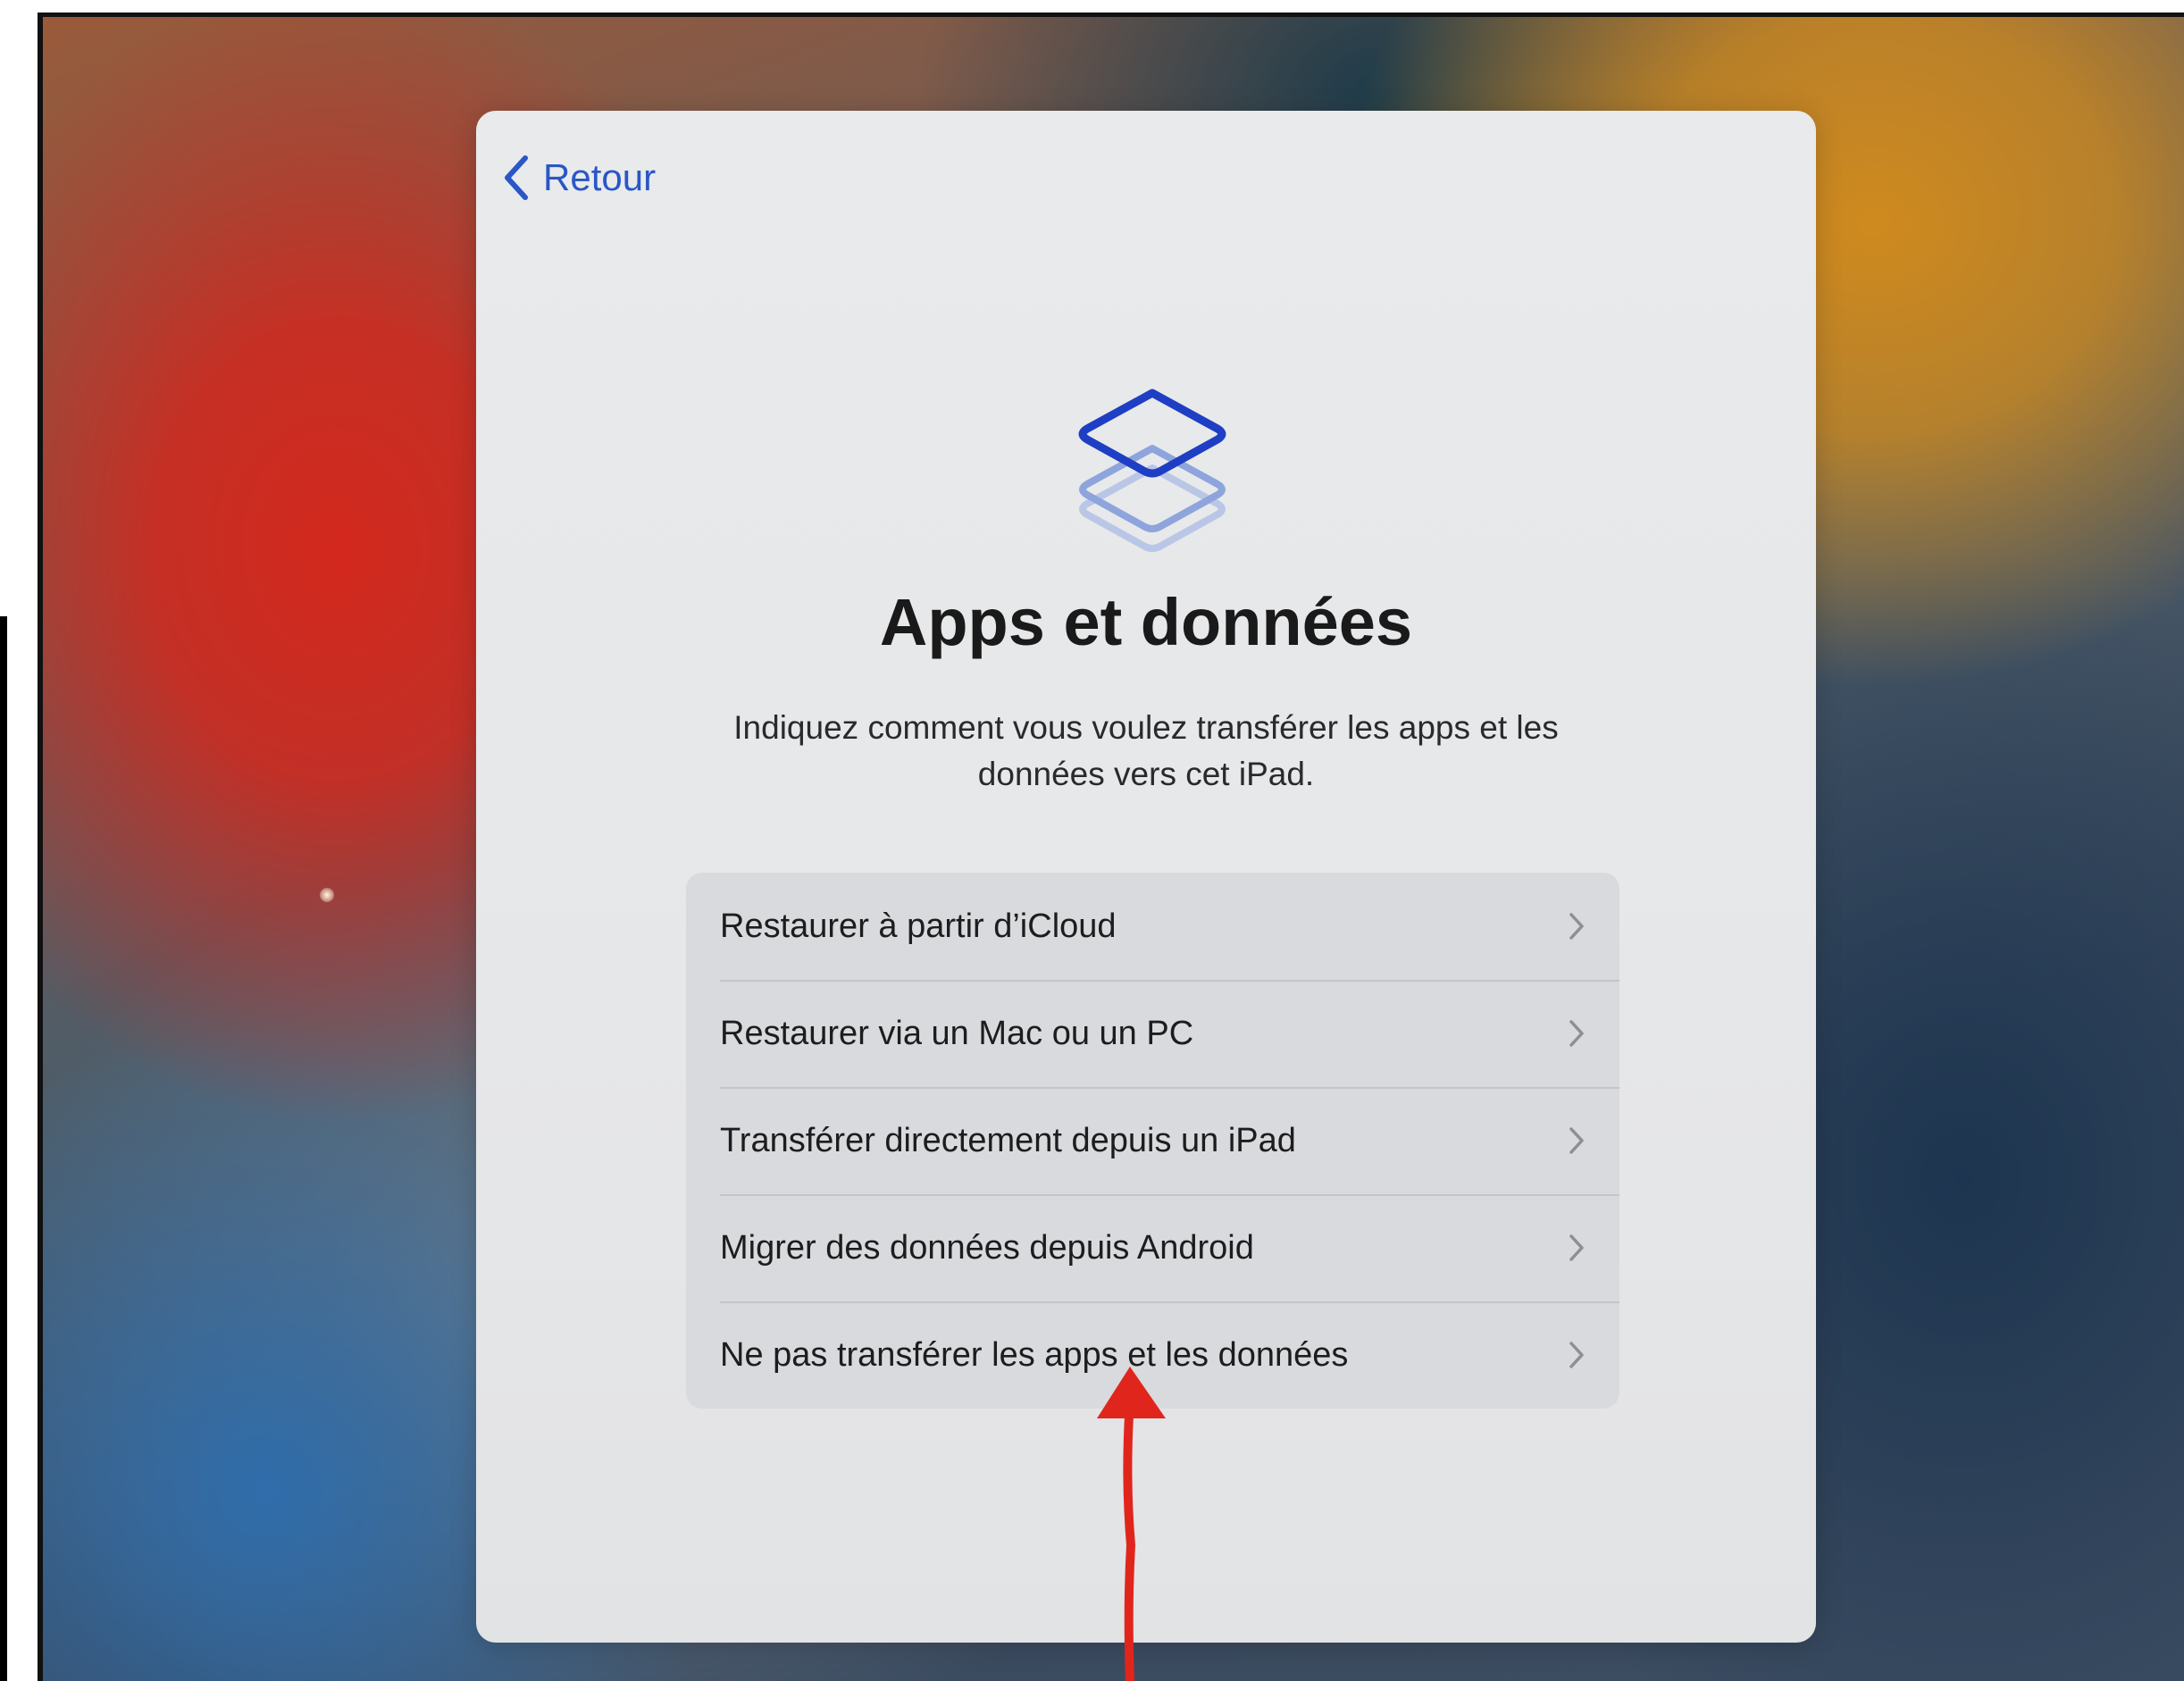 The height and width of the screenshot is (1681, 2184). Describe the element at coordinates (1008, 1140) in the screenshot. I see `option-label: Transférer directement depuis un iPad` at that location.